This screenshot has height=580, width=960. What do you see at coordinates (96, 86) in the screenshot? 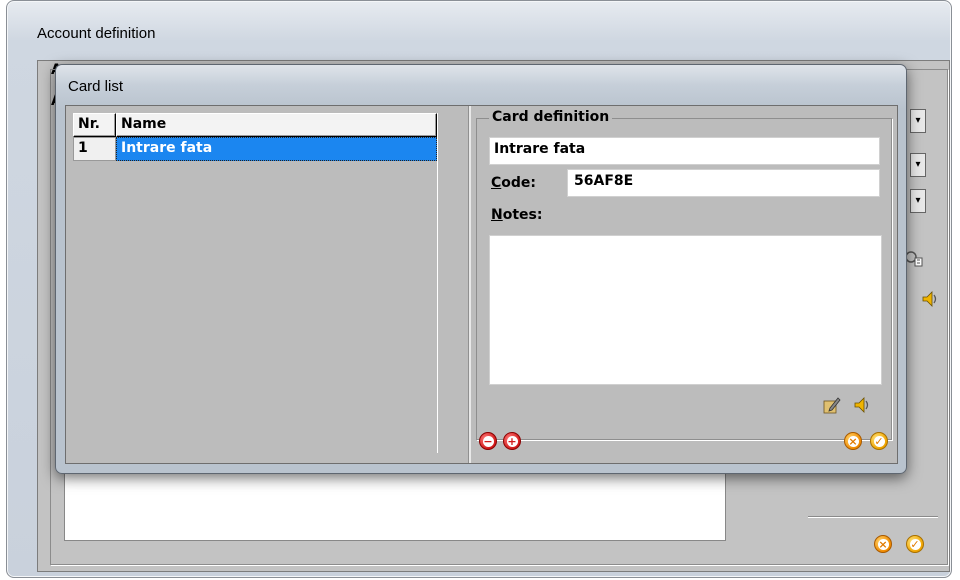
I see `card-list-title: Card list` at bounding box center [96, 86].